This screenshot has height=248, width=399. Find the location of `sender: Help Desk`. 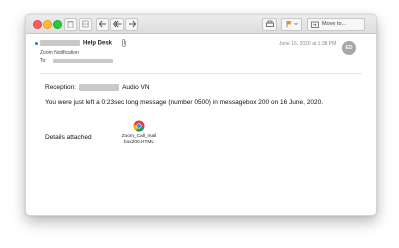

sender: Help Desk is located at coordinates (76, 43).